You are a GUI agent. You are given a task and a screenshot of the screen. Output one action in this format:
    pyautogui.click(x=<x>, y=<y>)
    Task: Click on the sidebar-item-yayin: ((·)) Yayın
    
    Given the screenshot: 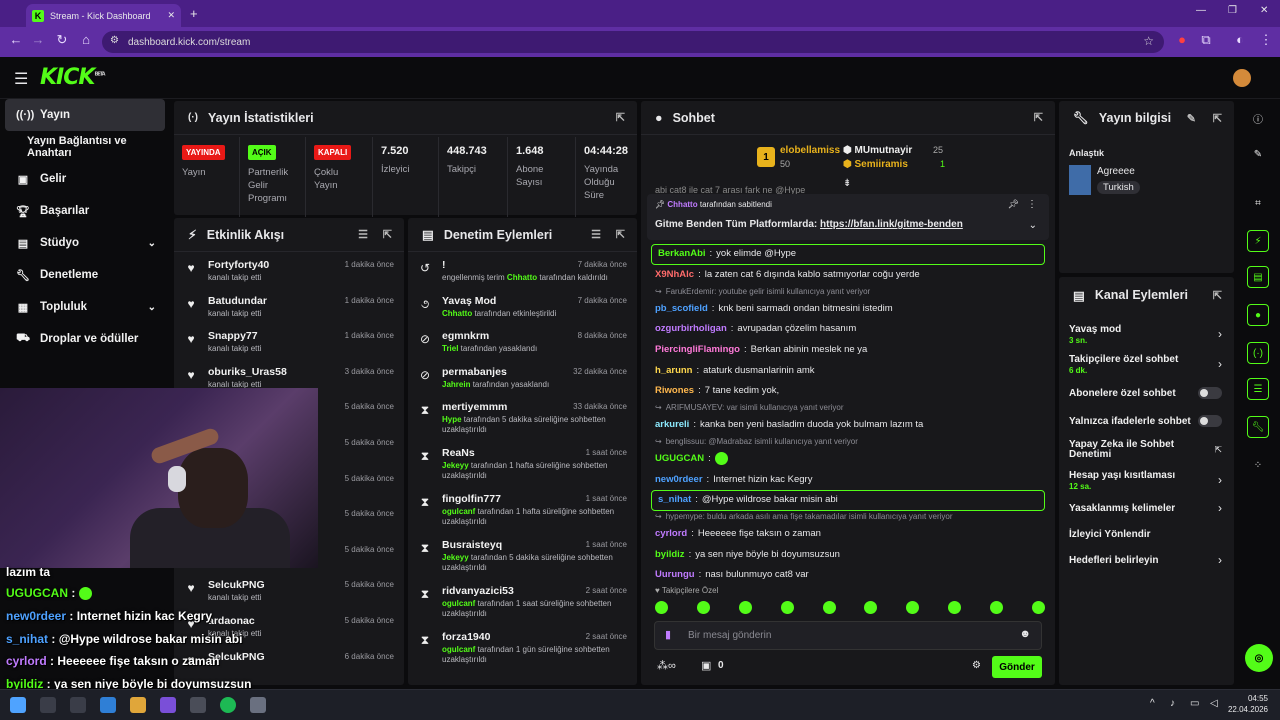 What is the action you would take?
    pyautogui.click(x=85, y=115)
    